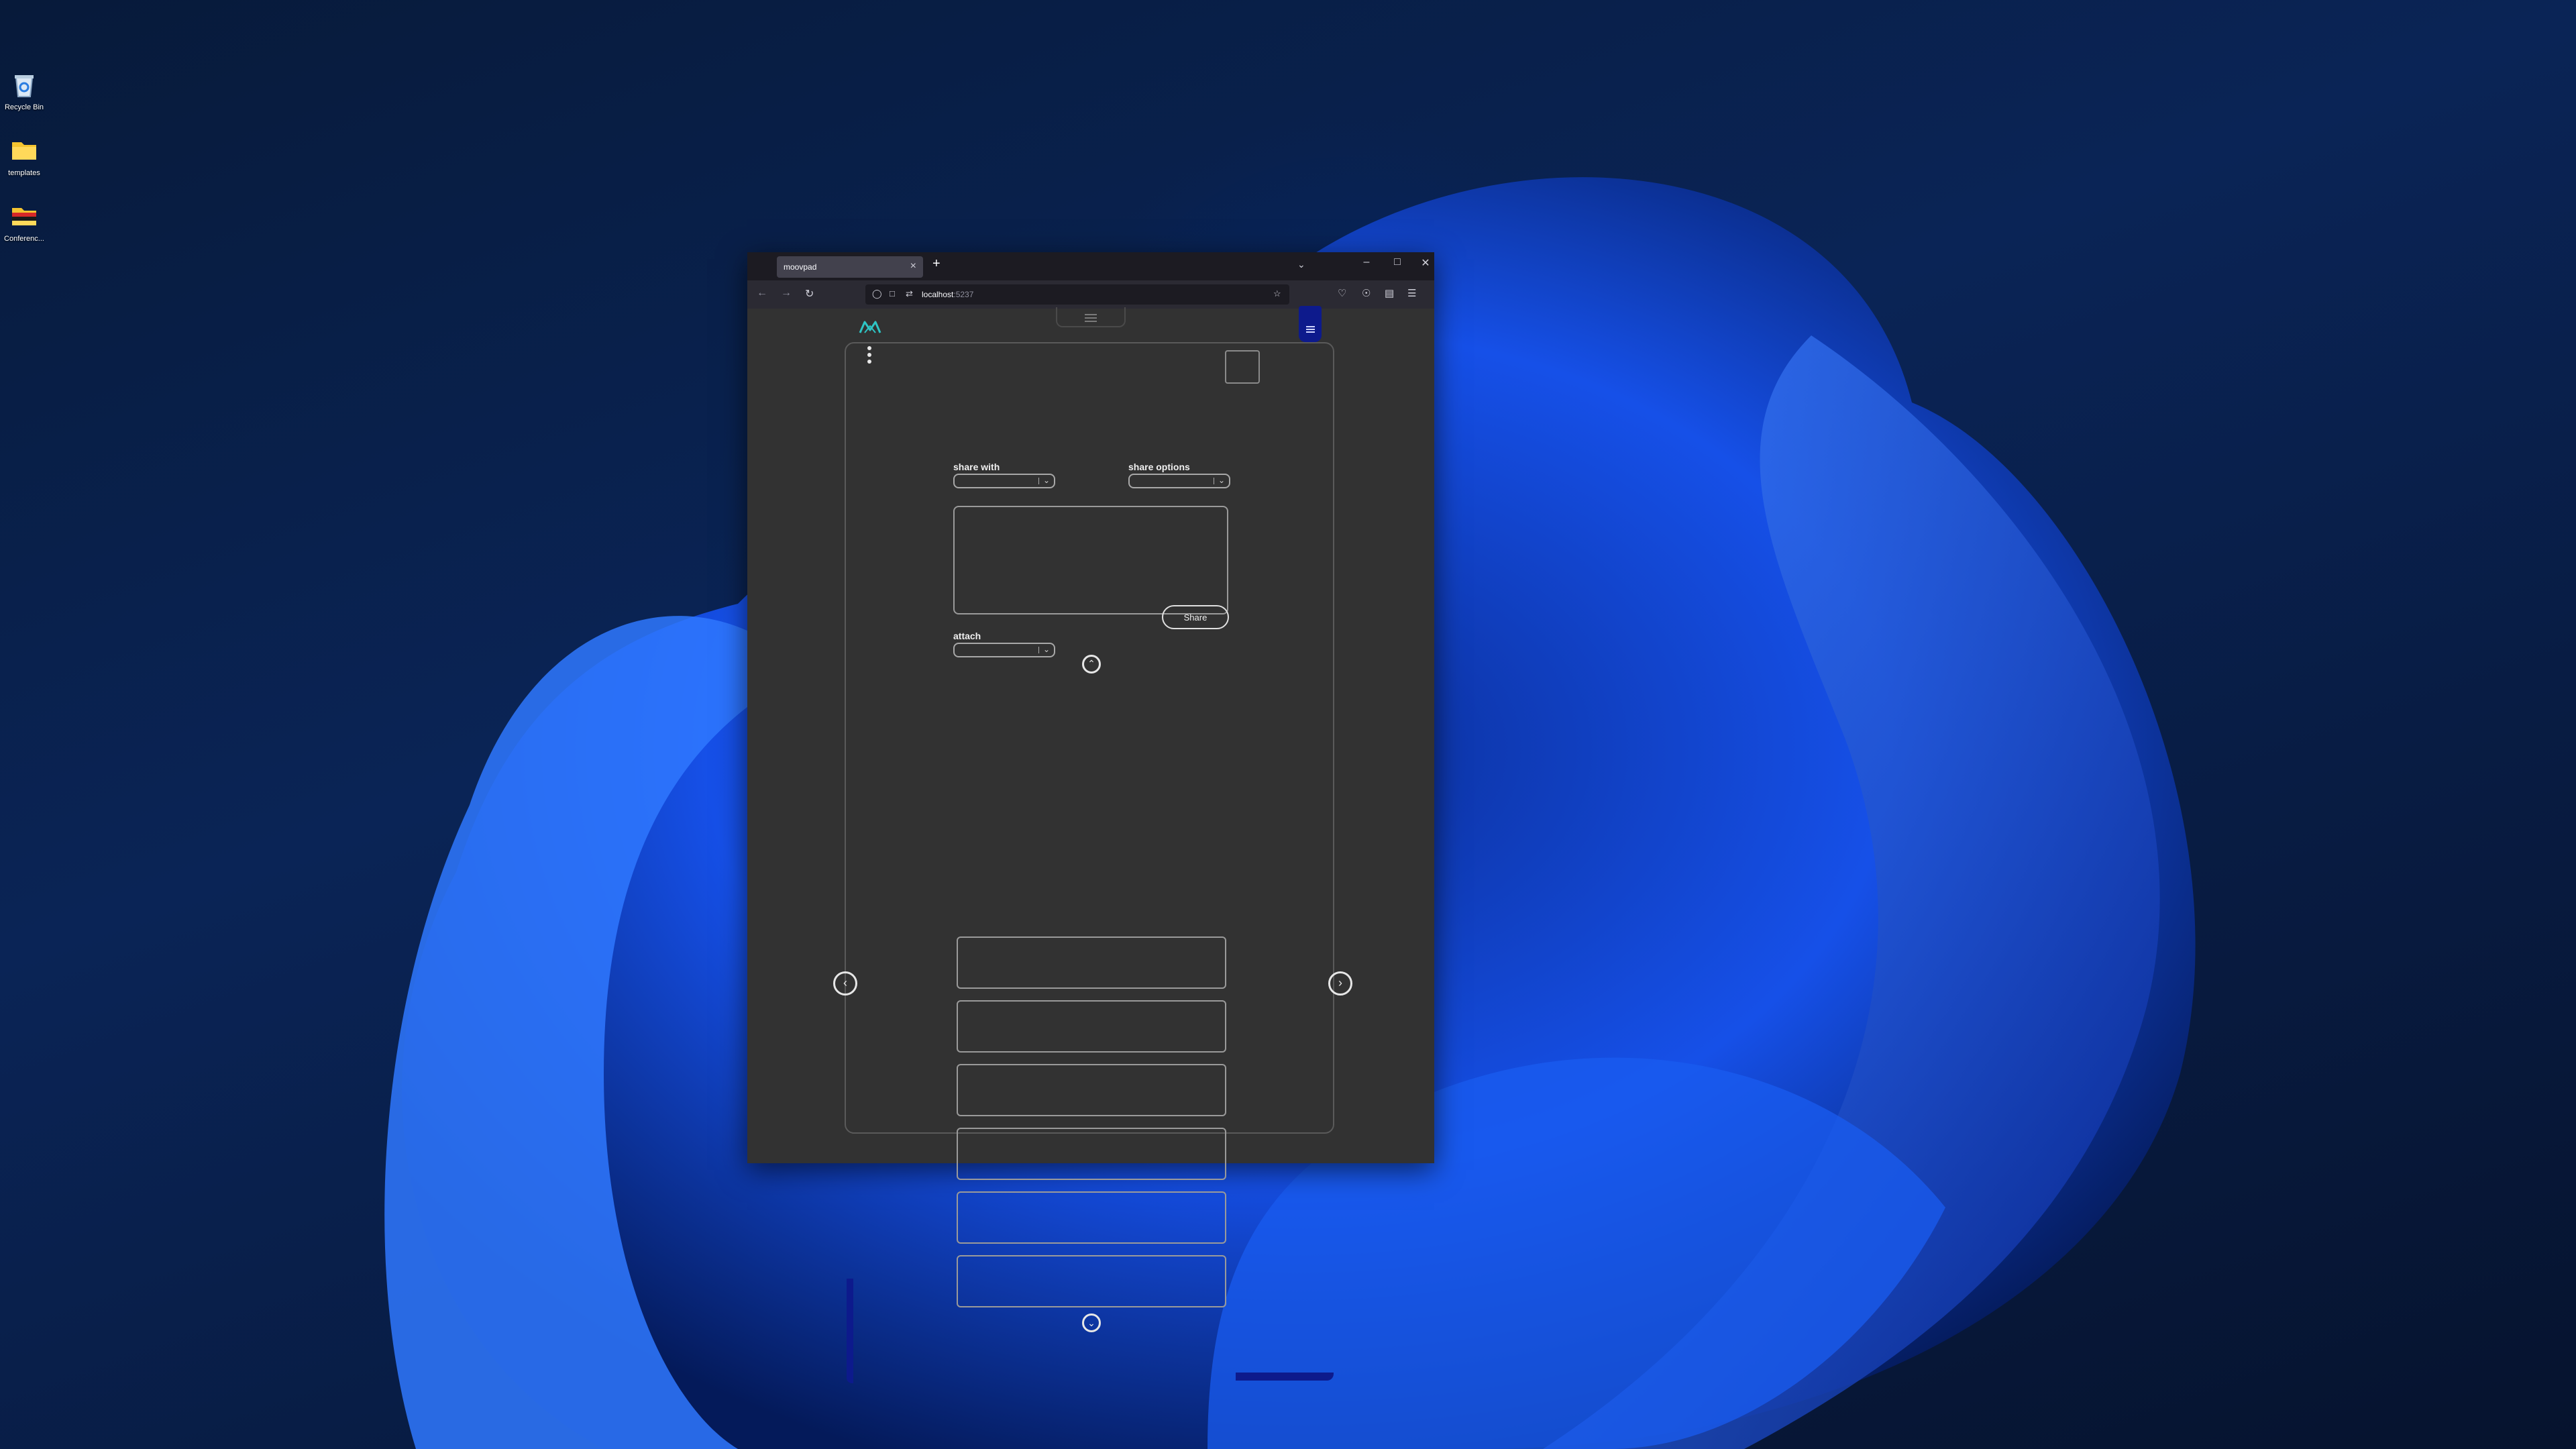  Describe the element at coordinates (24, 150) in the screenshot. I see `folder-icon` at that location.